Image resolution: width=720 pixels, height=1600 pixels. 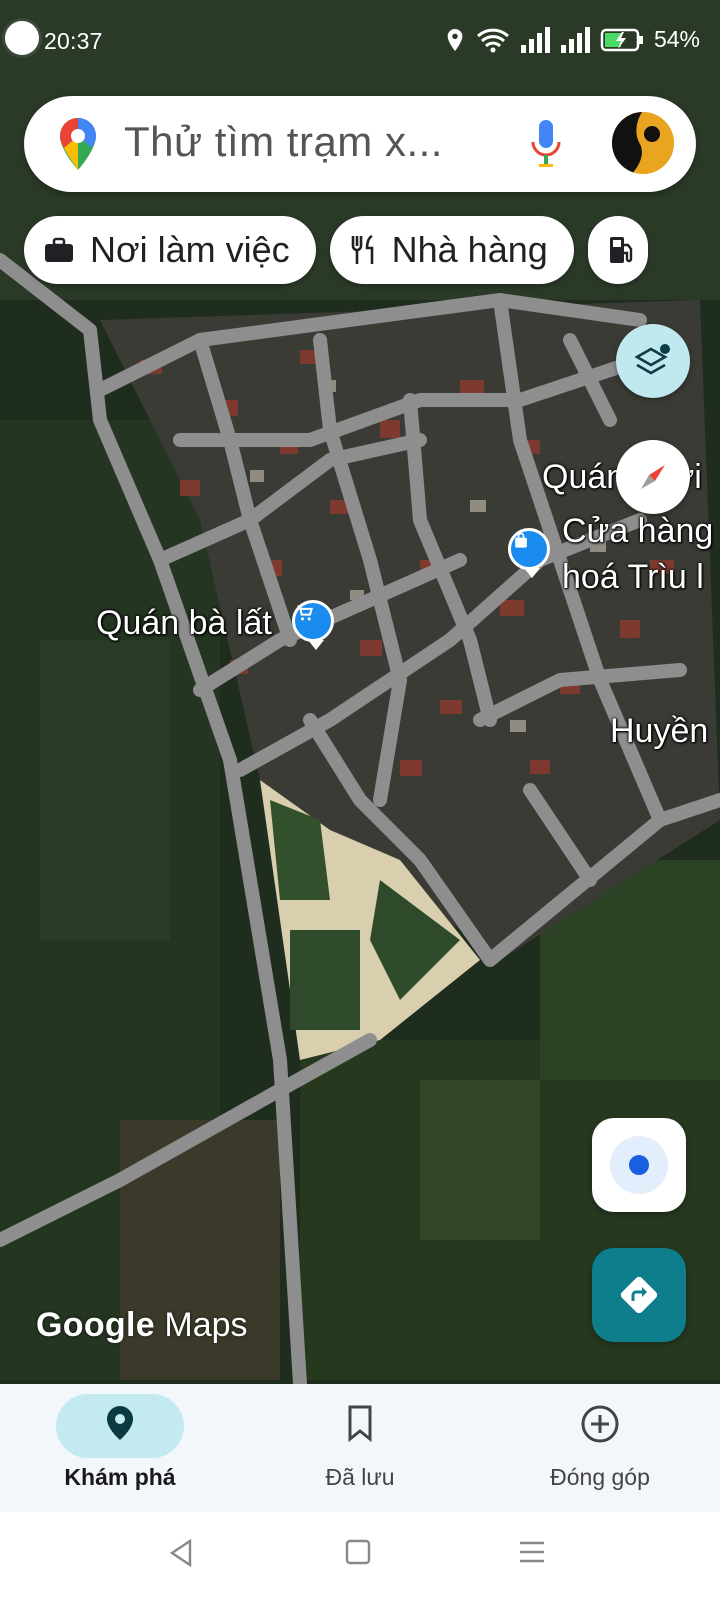 I want to click on chip-restaurant: Nhà hàng, so click(x=451, y=250).